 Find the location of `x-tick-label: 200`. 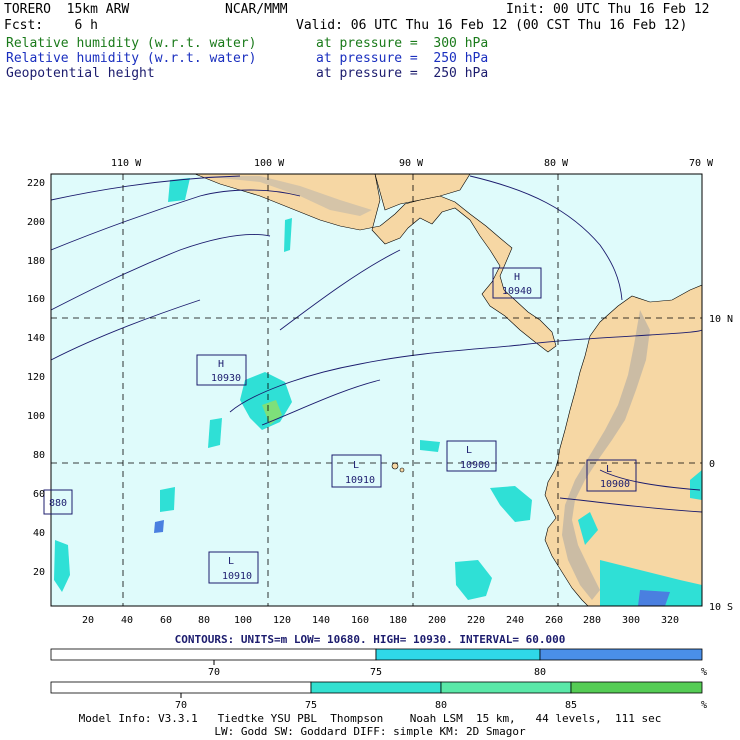

x-tick-label: 200 is located at coordinates (437, 620).